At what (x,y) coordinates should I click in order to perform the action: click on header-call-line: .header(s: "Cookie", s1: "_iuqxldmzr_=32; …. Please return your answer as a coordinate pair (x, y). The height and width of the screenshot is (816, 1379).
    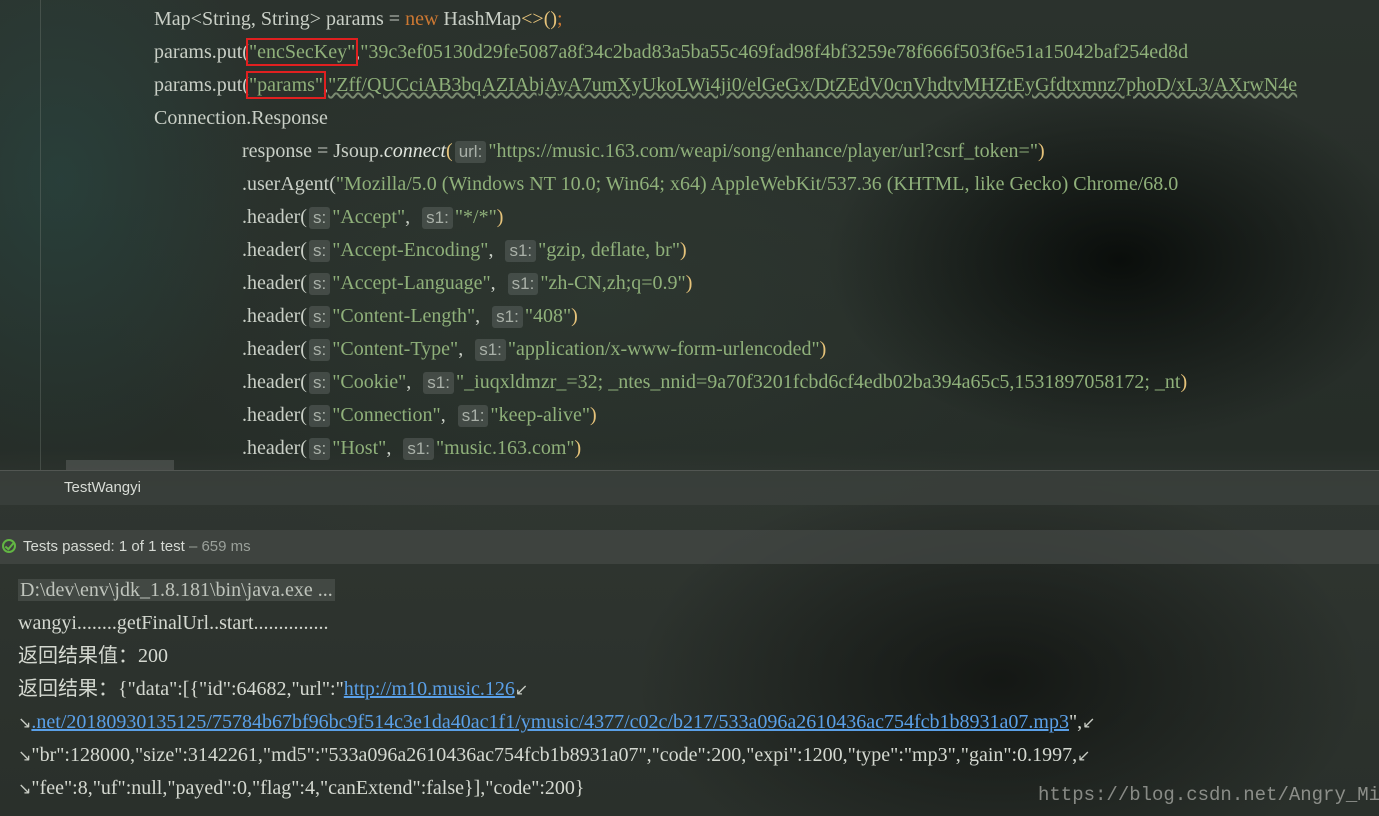
    Looking at the image, I should click on (715, 382).